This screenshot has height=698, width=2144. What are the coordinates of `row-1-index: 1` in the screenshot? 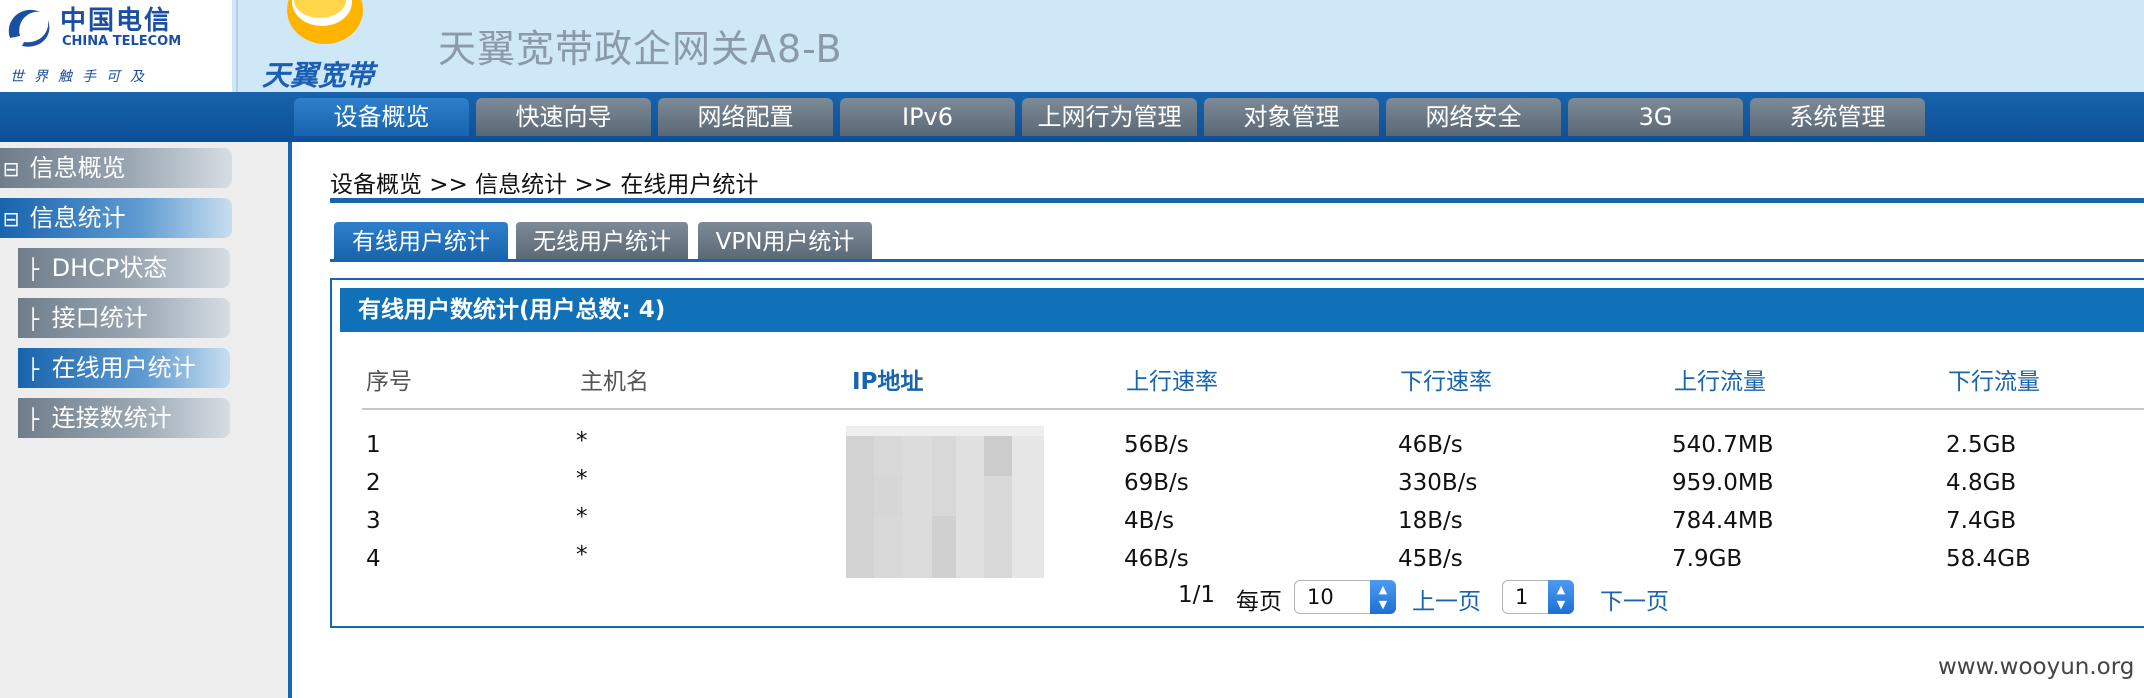 It's located at (373, 445).